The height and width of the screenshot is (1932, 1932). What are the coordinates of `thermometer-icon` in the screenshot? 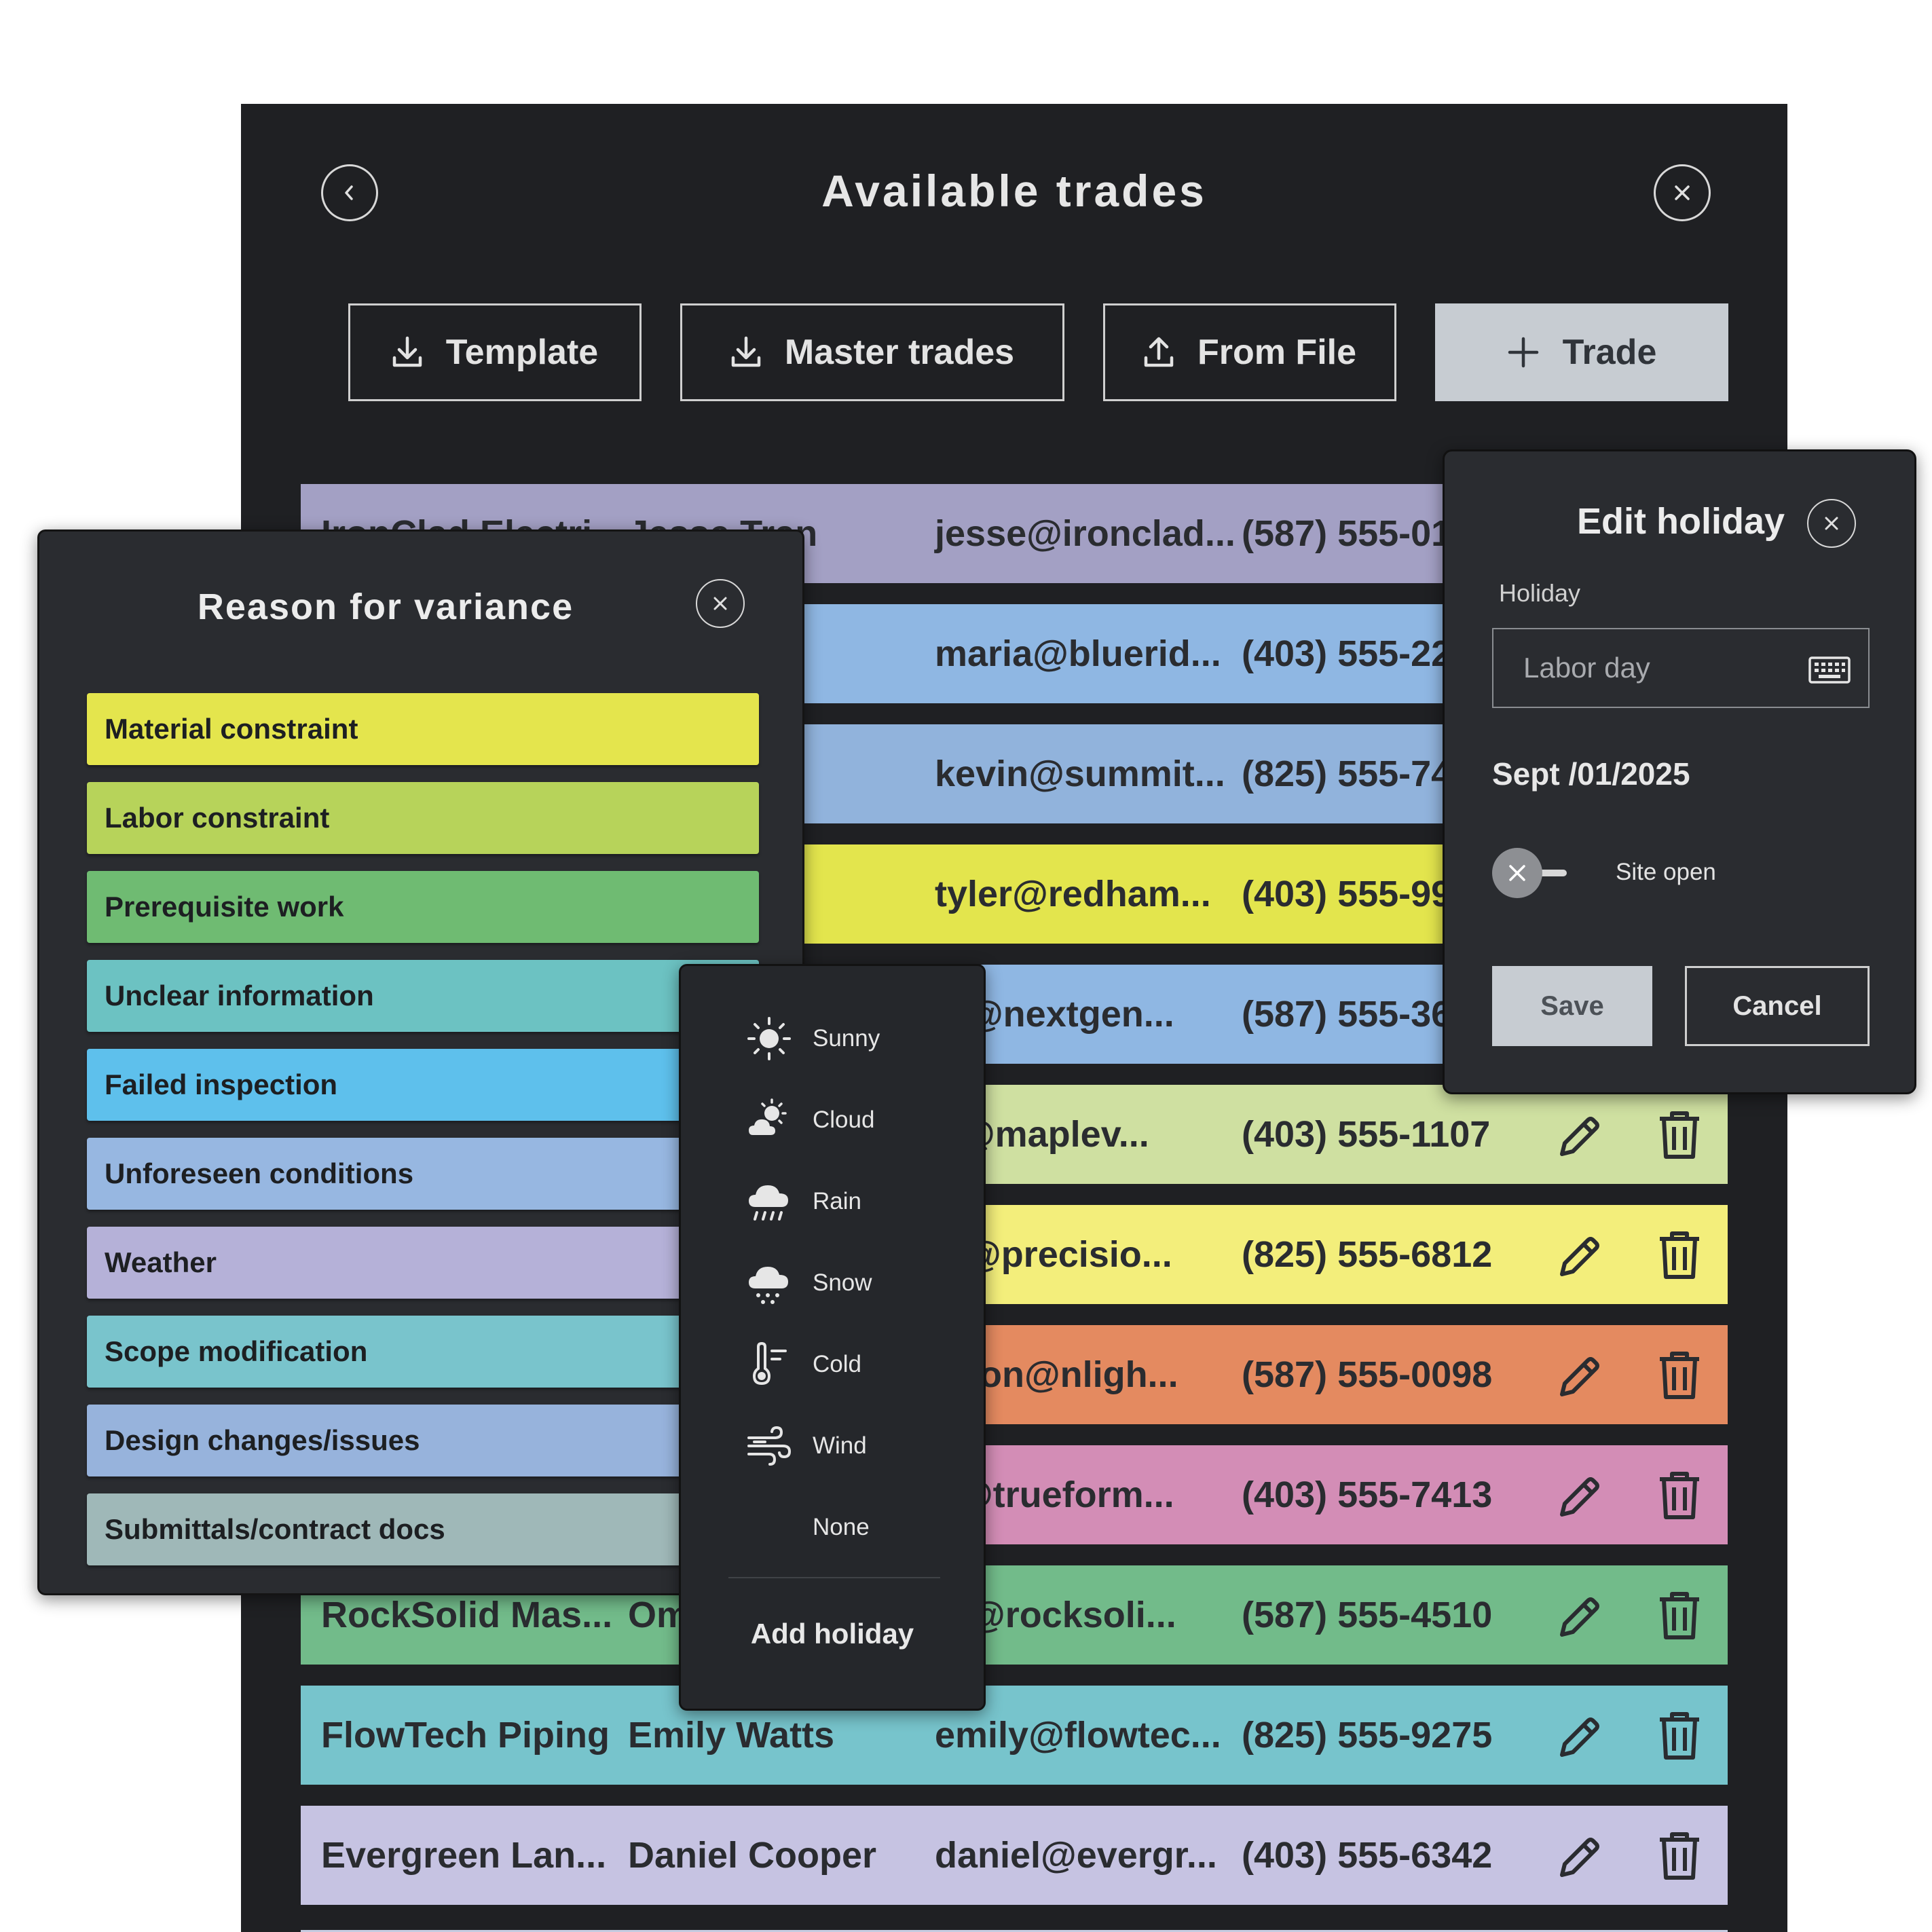 It's located at (769, 1364).